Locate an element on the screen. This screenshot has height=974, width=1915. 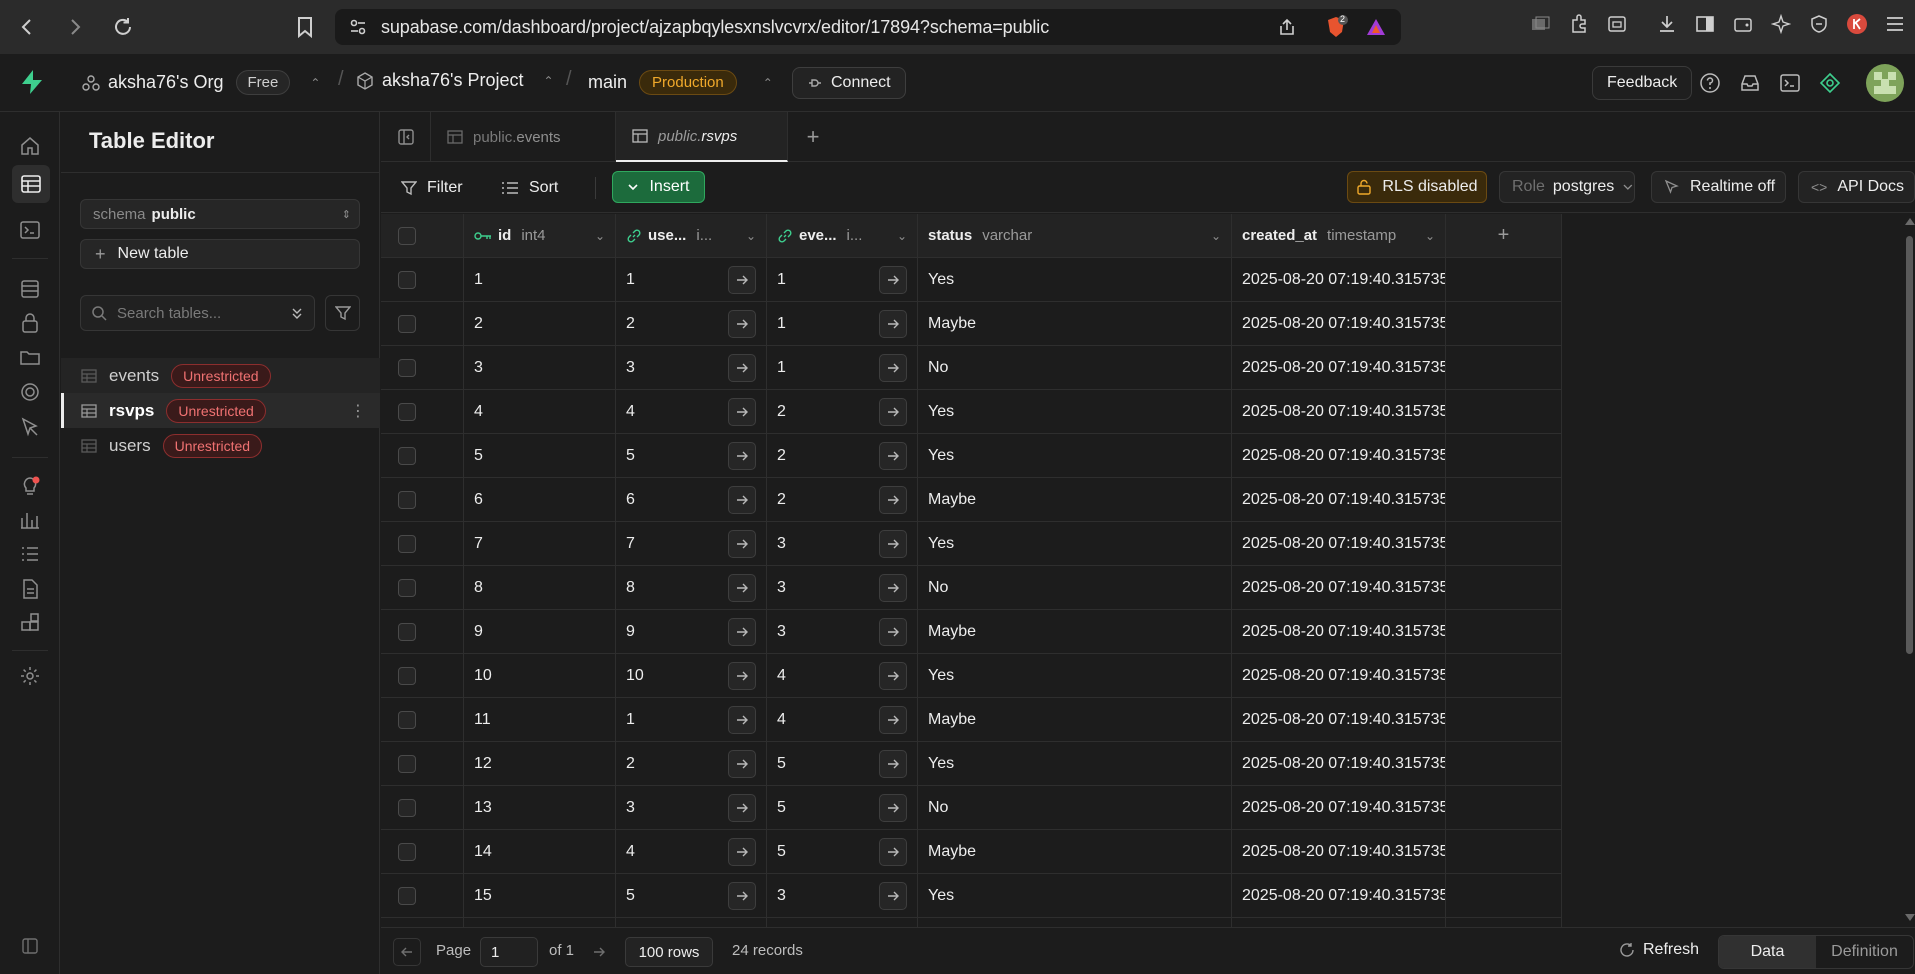
insert-button: Insert is located at coordinates (658, 187).